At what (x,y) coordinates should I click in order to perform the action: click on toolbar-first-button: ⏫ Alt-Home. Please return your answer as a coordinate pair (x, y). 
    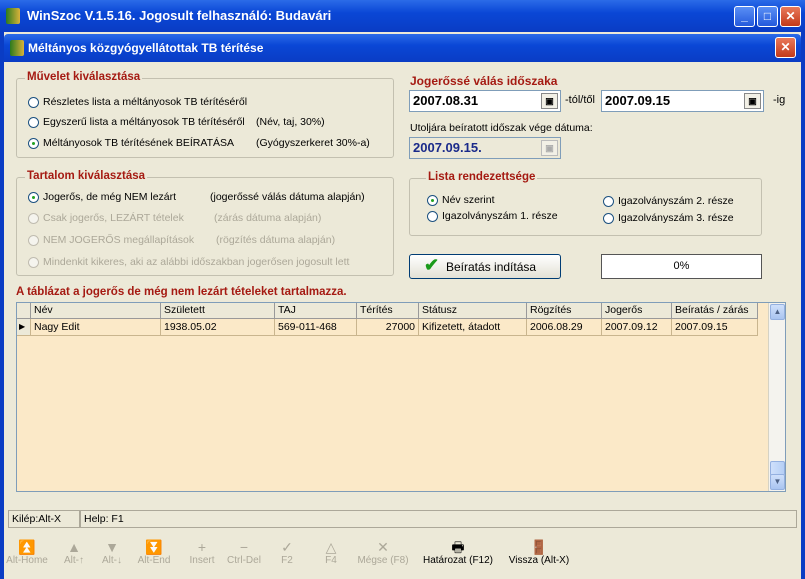
    Looking at the image, I should click on (27, 552).